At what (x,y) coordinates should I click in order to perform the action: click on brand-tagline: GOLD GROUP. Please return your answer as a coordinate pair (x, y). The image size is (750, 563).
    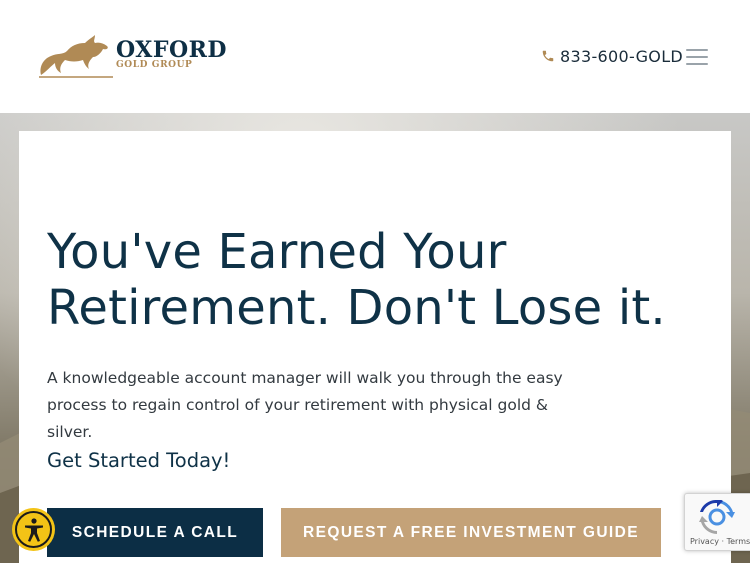
    Looking at the image, I should click on (154, 65).